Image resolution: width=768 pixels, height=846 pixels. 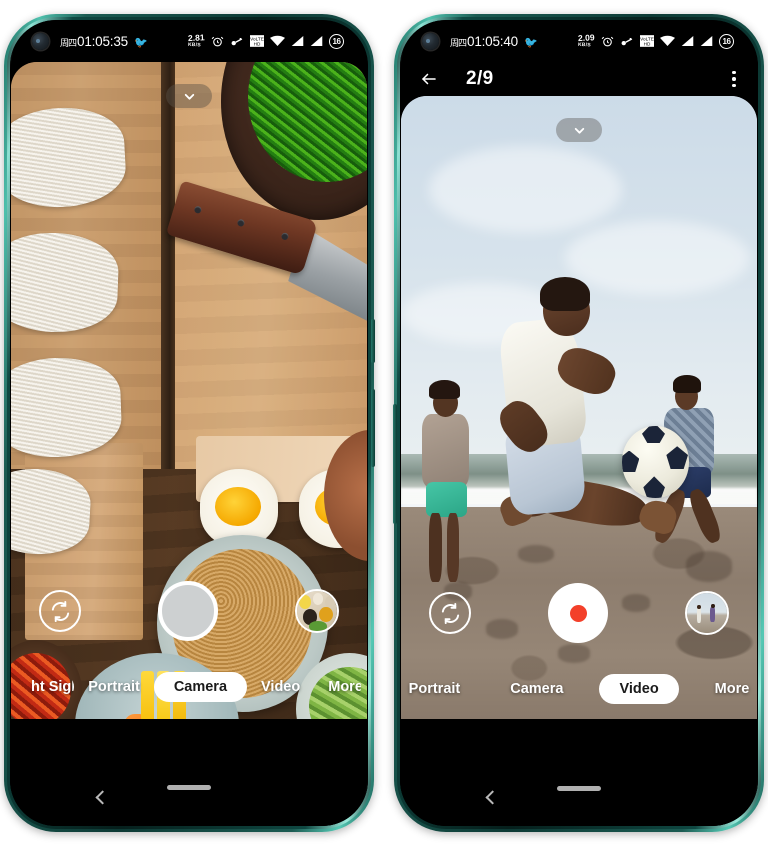 What do you see at coordinates (429, 79) in the screenshot?
I see `back-arrow-icon` at bounding box center [429, 79].